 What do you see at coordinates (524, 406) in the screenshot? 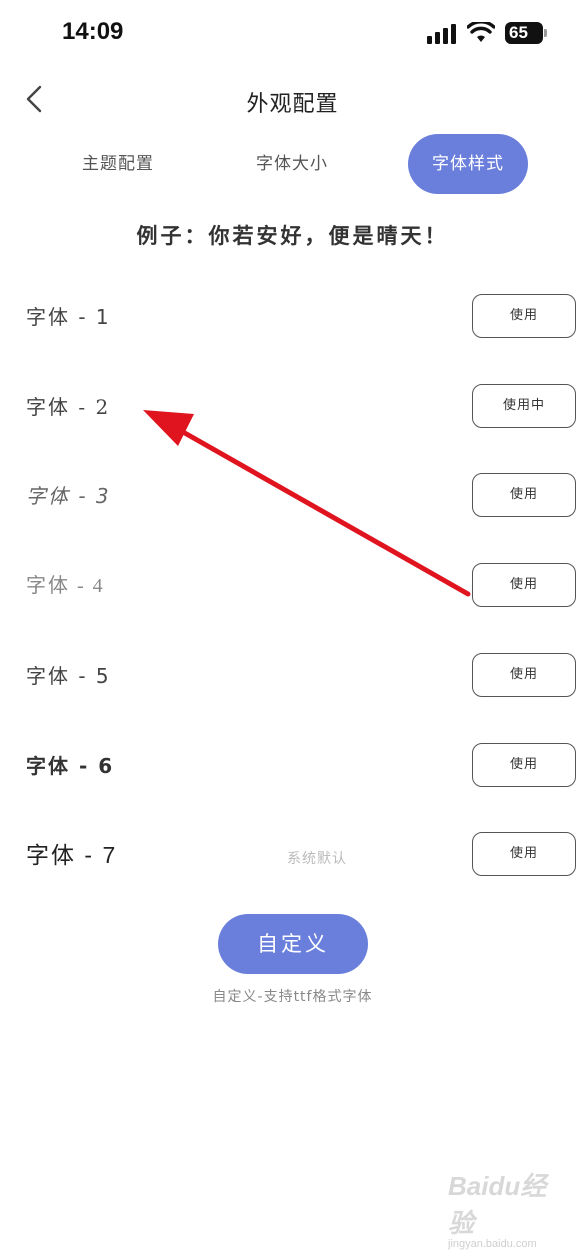
I see `use-font-2-button: 使用中` at bounding box center [524, 406].